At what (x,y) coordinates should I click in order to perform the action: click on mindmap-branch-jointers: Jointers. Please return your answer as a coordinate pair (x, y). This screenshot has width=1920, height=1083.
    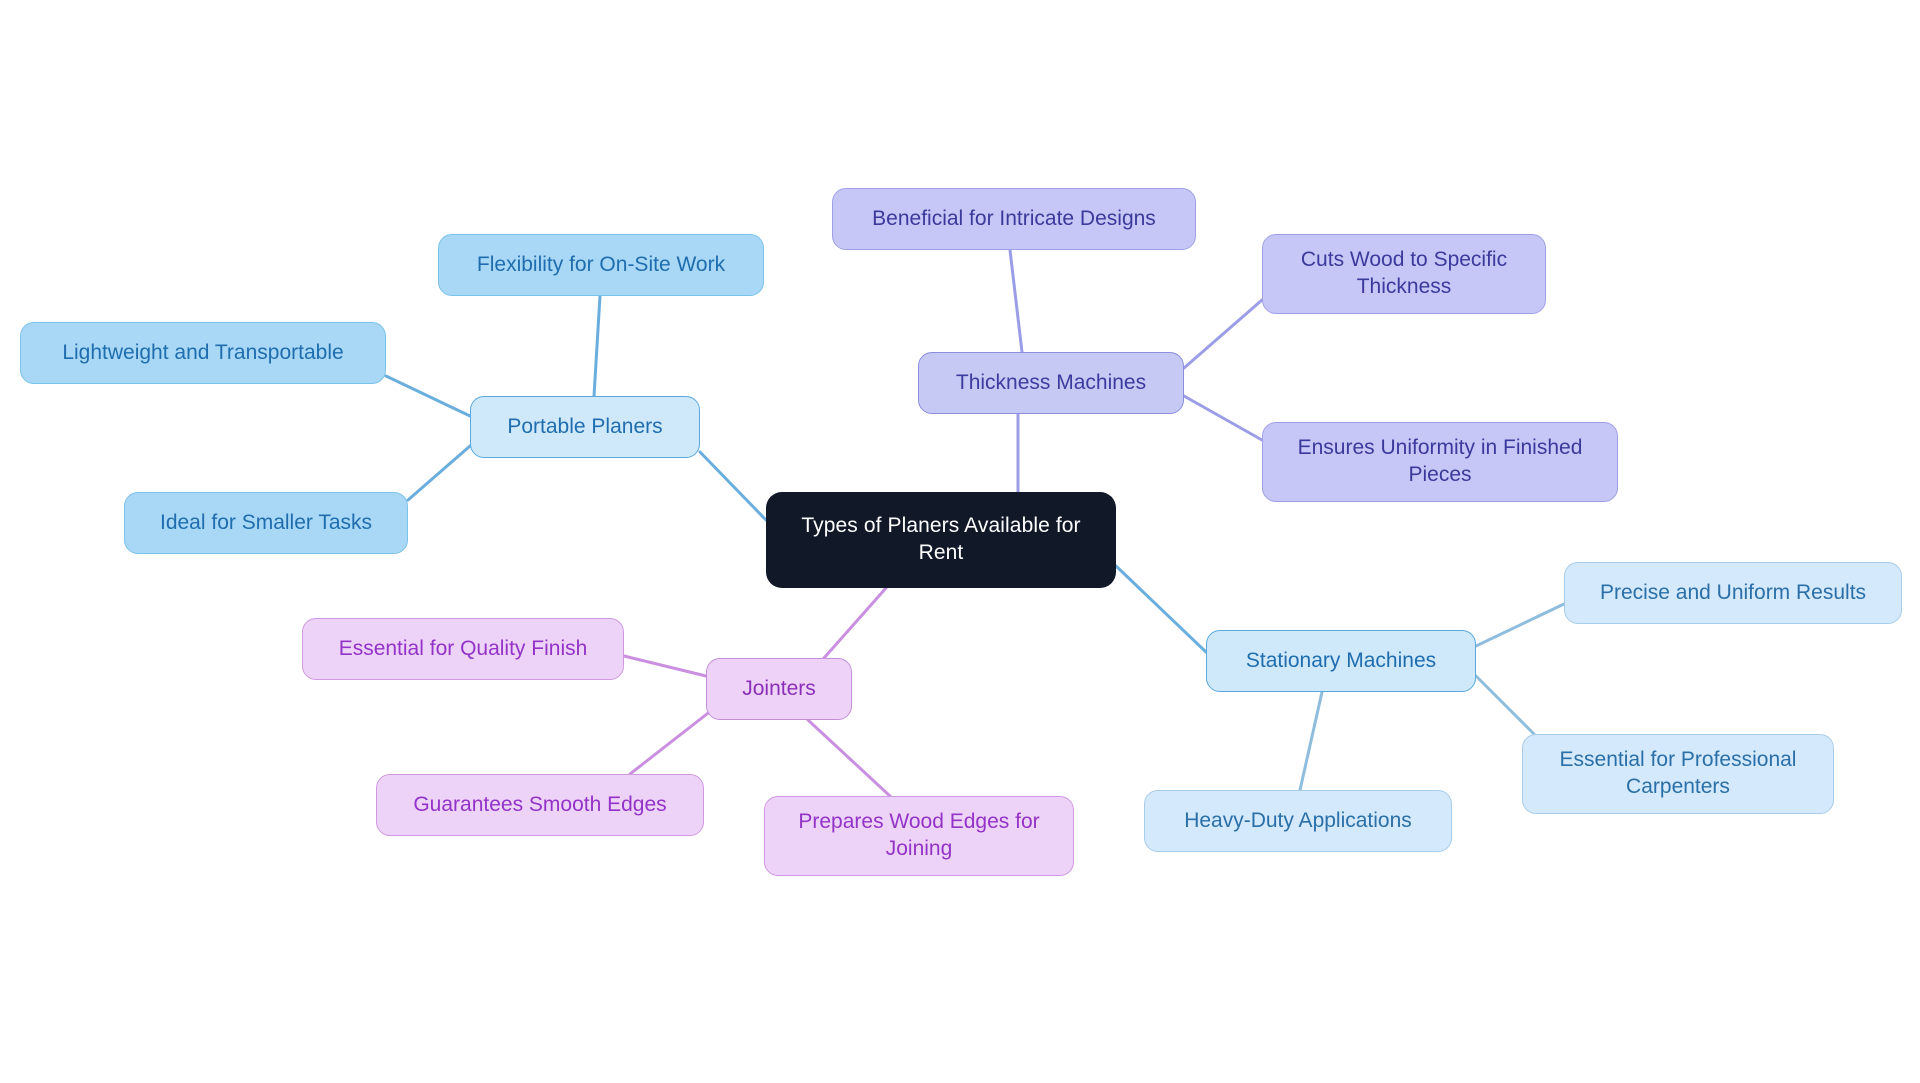
    Looking at the image, I should click on (779, 689).